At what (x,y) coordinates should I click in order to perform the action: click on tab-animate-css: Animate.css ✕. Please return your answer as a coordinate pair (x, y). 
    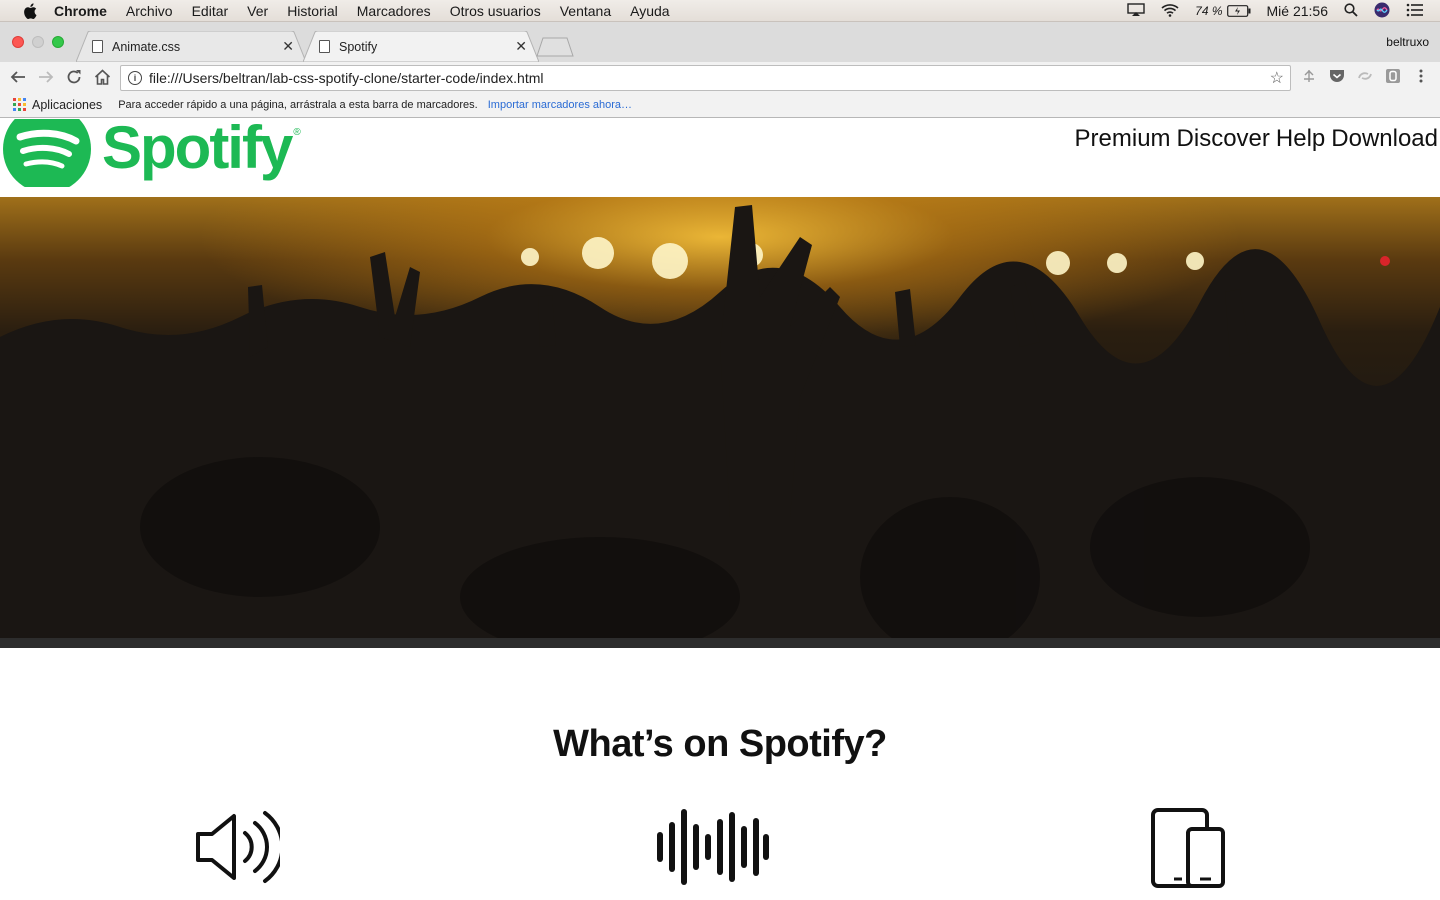
    Looking at the image, I should click on (191, 46).